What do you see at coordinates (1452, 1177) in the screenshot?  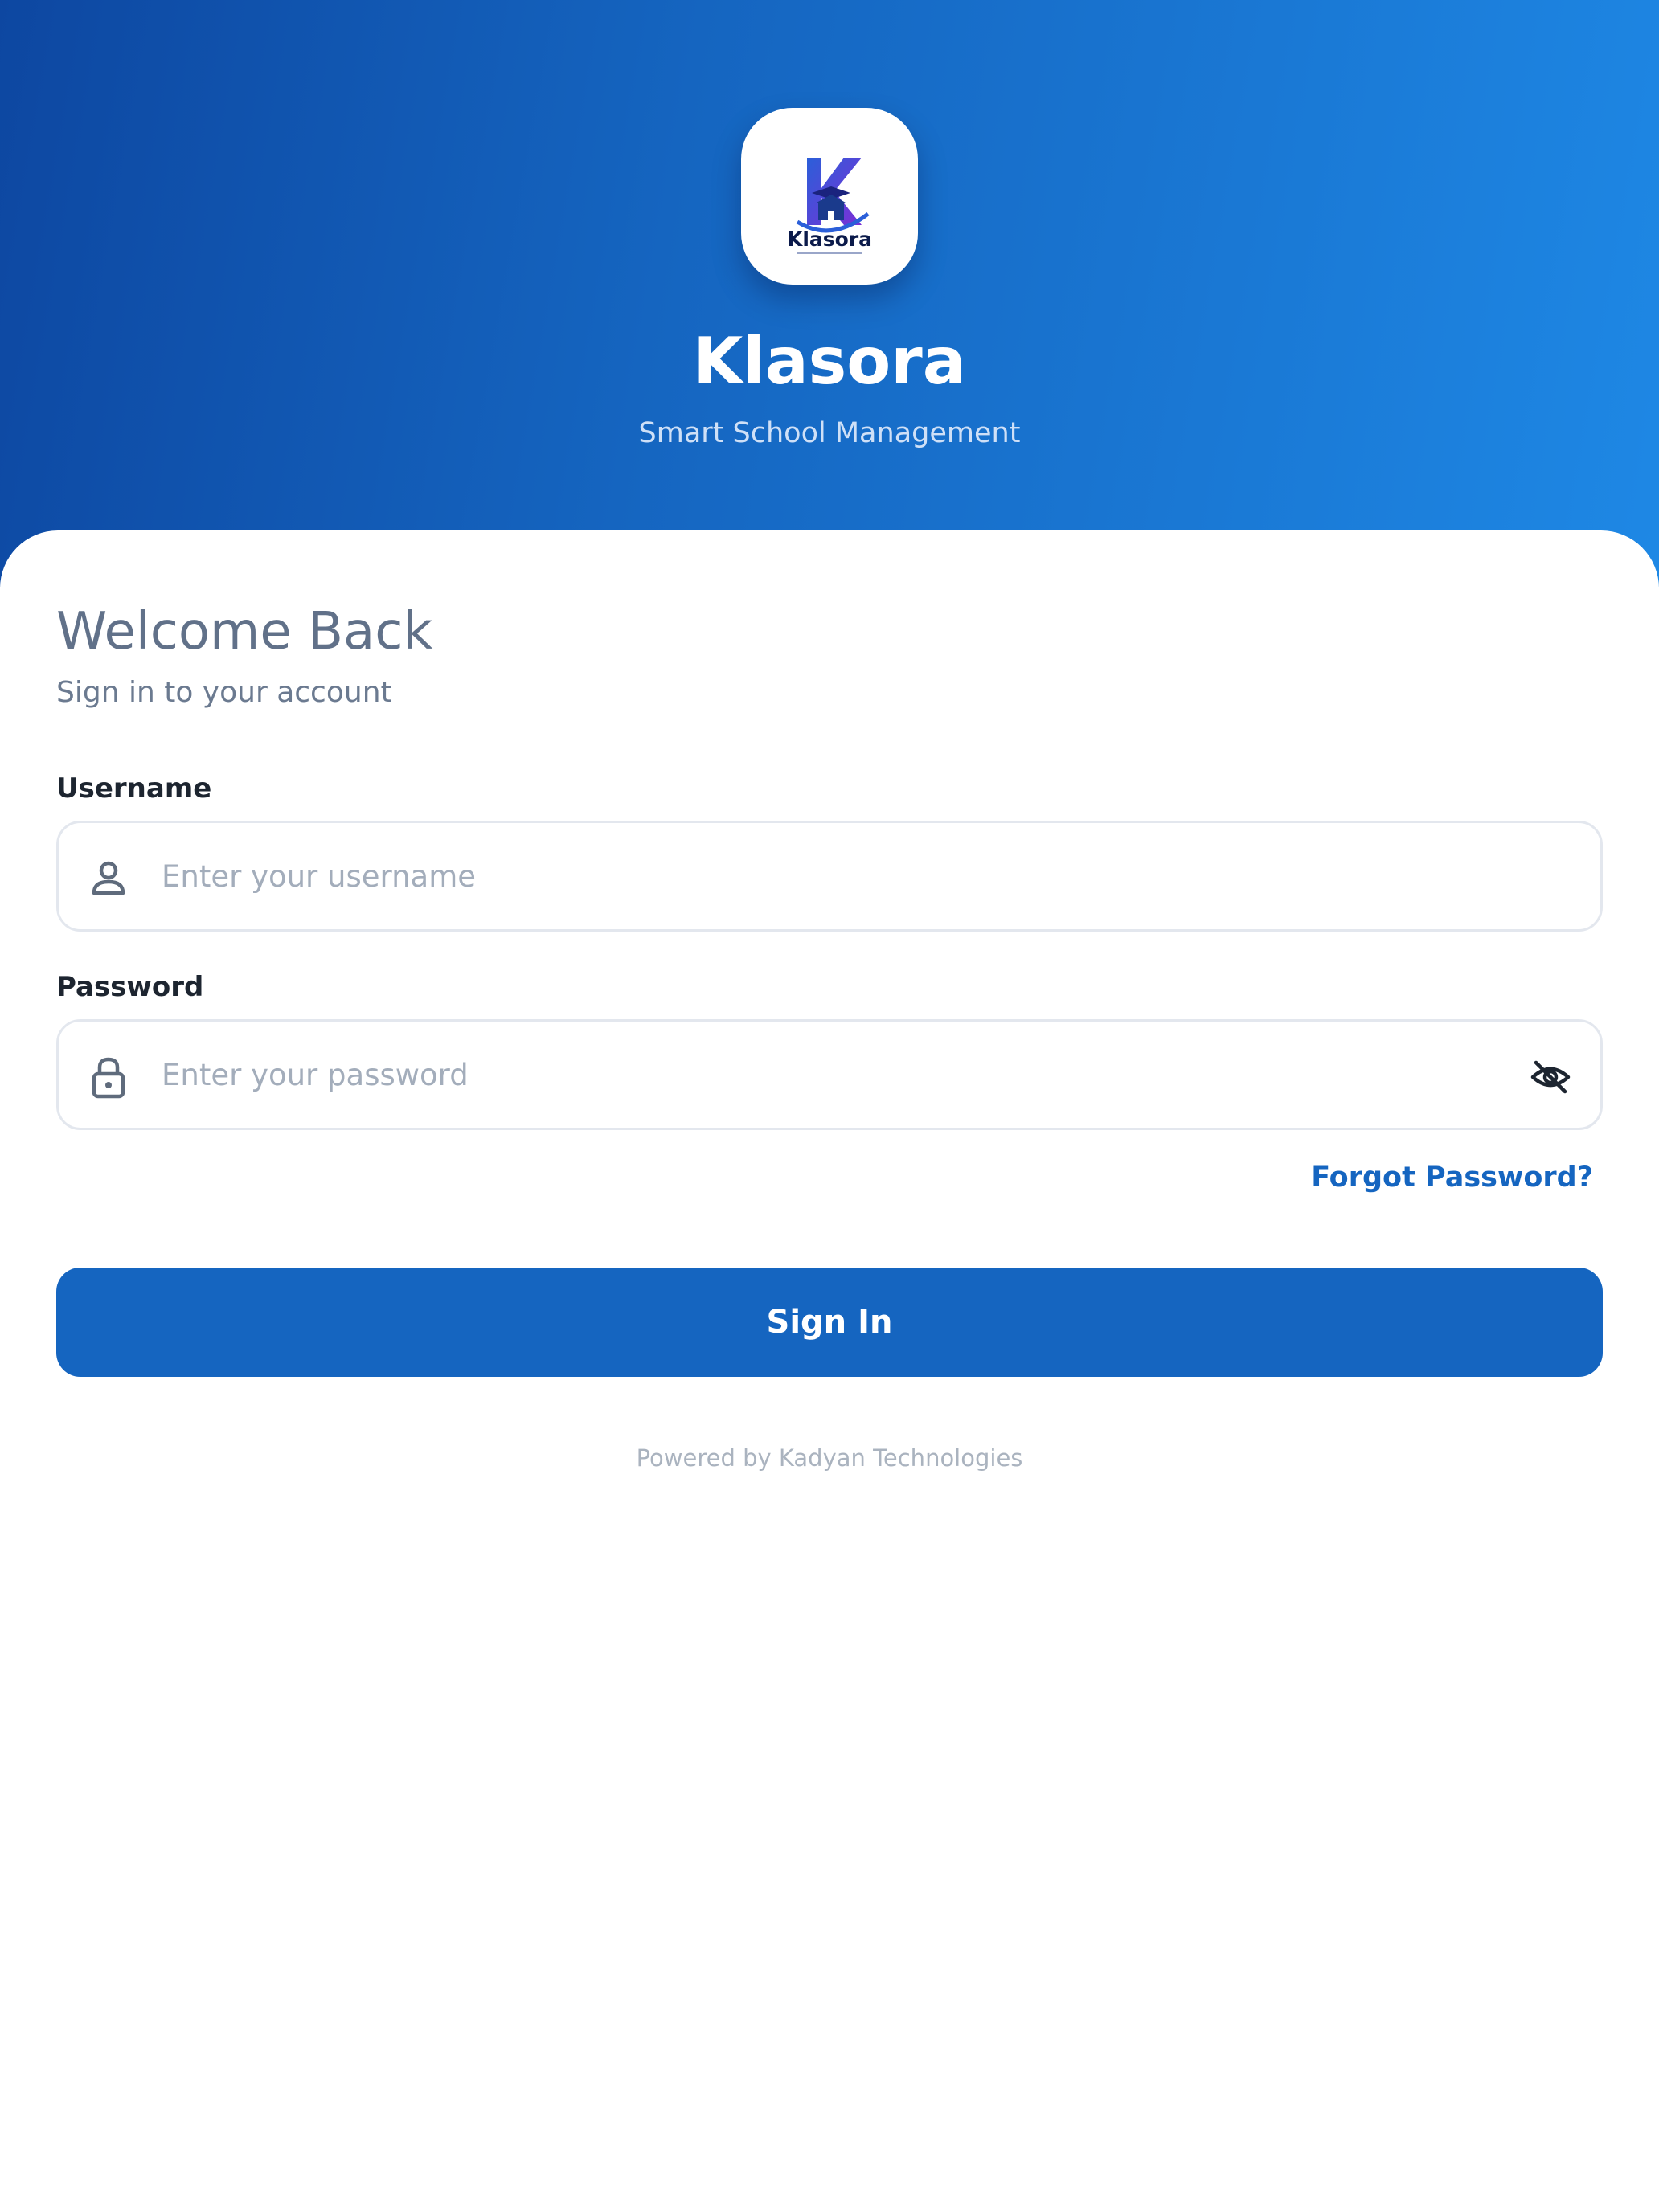 I see `forgot-password-link: Forgot Password?` at bounding box center [1452, 1177].